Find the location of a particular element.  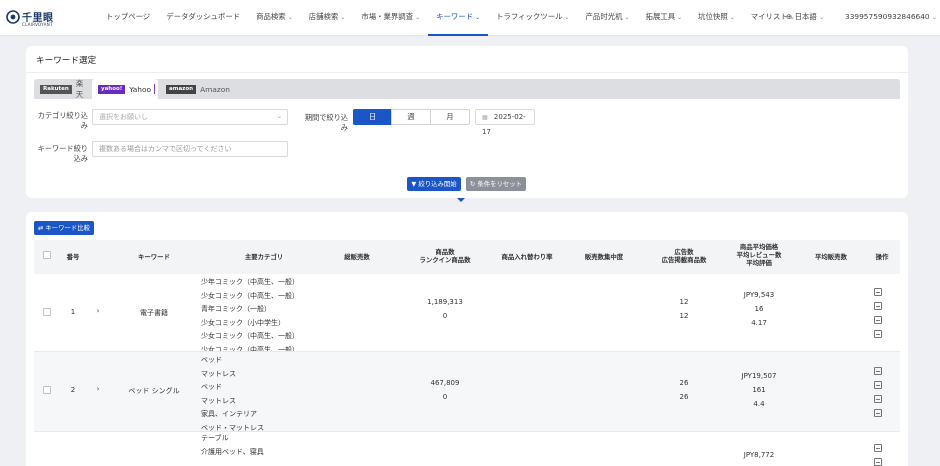

header-category: 主要カテゴリ is located at coordinates (264, 257).